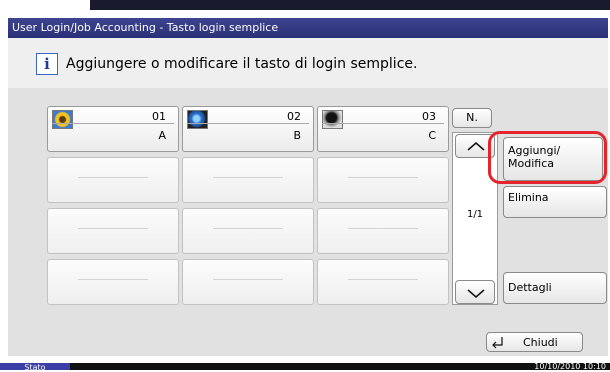 This screenshot has height=372, width=610. What do you see at coordinates (162, 135) in the screenshot?
I see `key-label: A` at bounding box center [162, 135].